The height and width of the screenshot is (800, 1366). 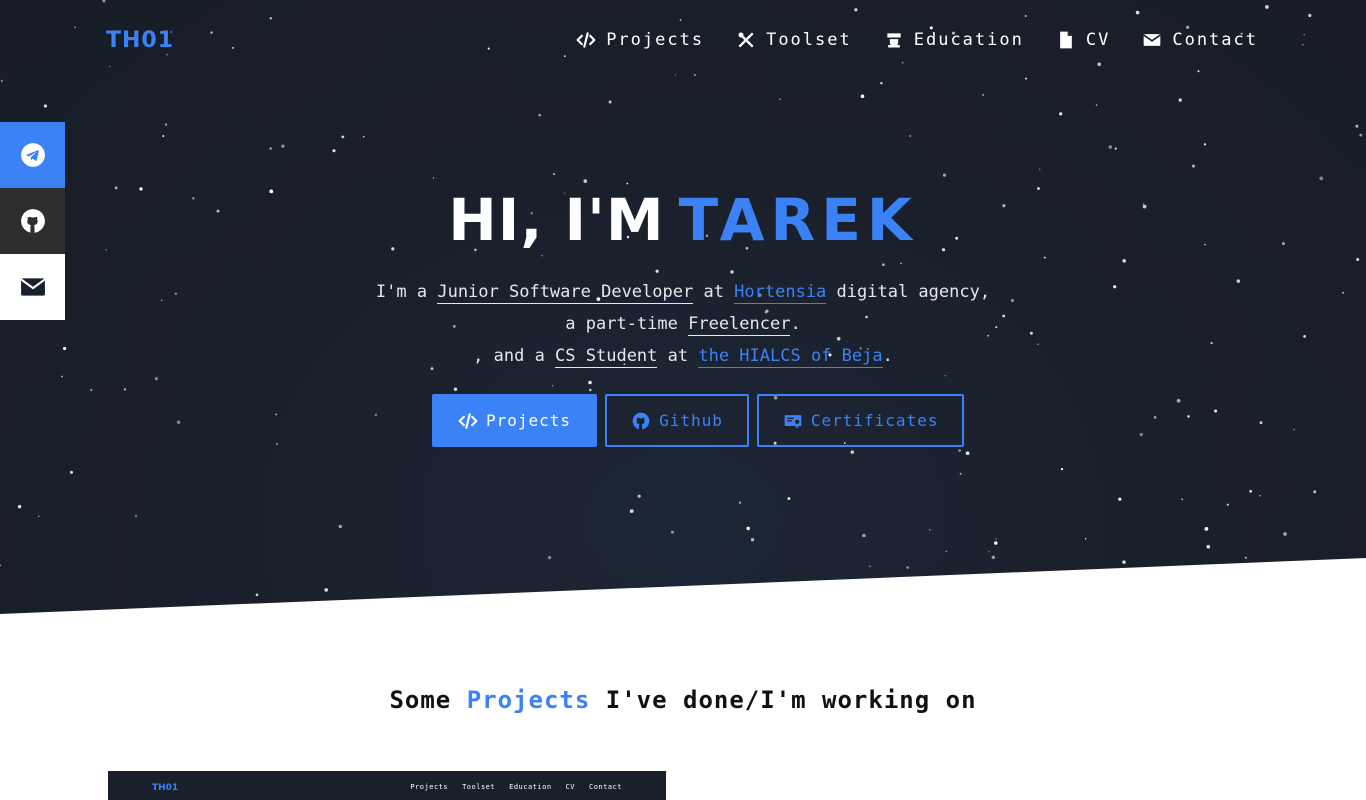 What do you see at coordinates (1083, 40) in the screenshot?
I see `nav-item-cv: CV` at bounding box center [1083, 40].